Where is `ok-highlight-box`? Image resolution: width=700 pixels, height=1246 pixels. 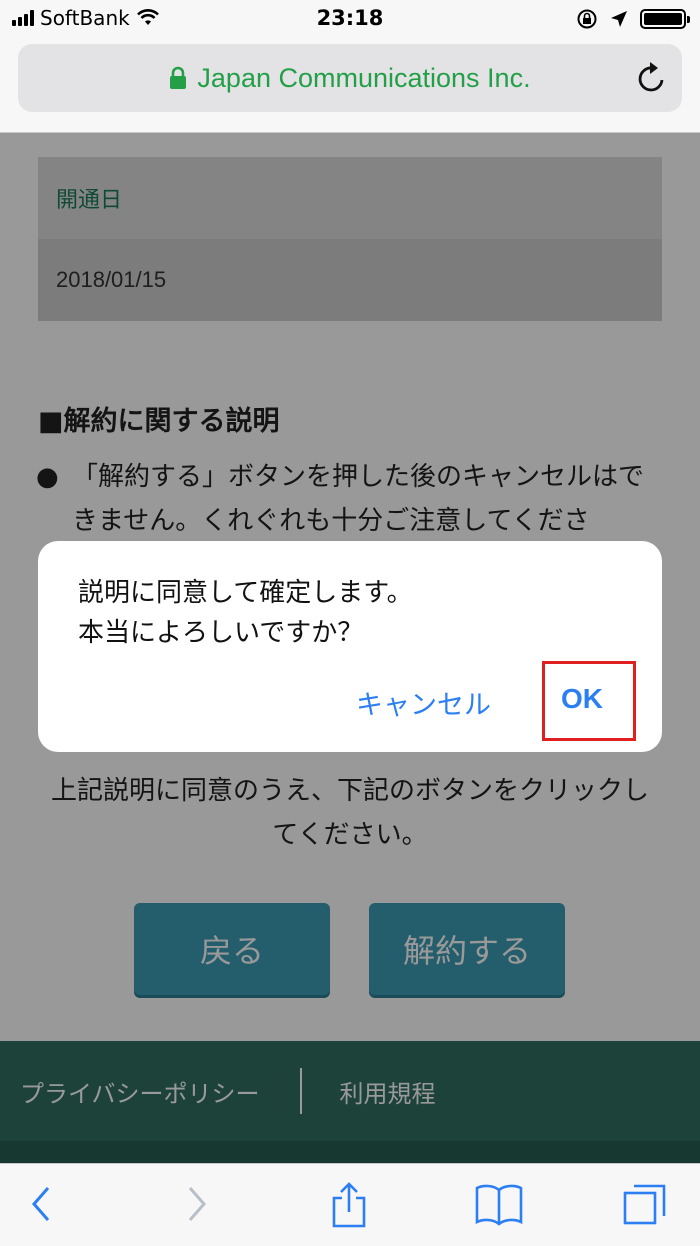
ok-highlight-box is located at coordinates (589, 701).